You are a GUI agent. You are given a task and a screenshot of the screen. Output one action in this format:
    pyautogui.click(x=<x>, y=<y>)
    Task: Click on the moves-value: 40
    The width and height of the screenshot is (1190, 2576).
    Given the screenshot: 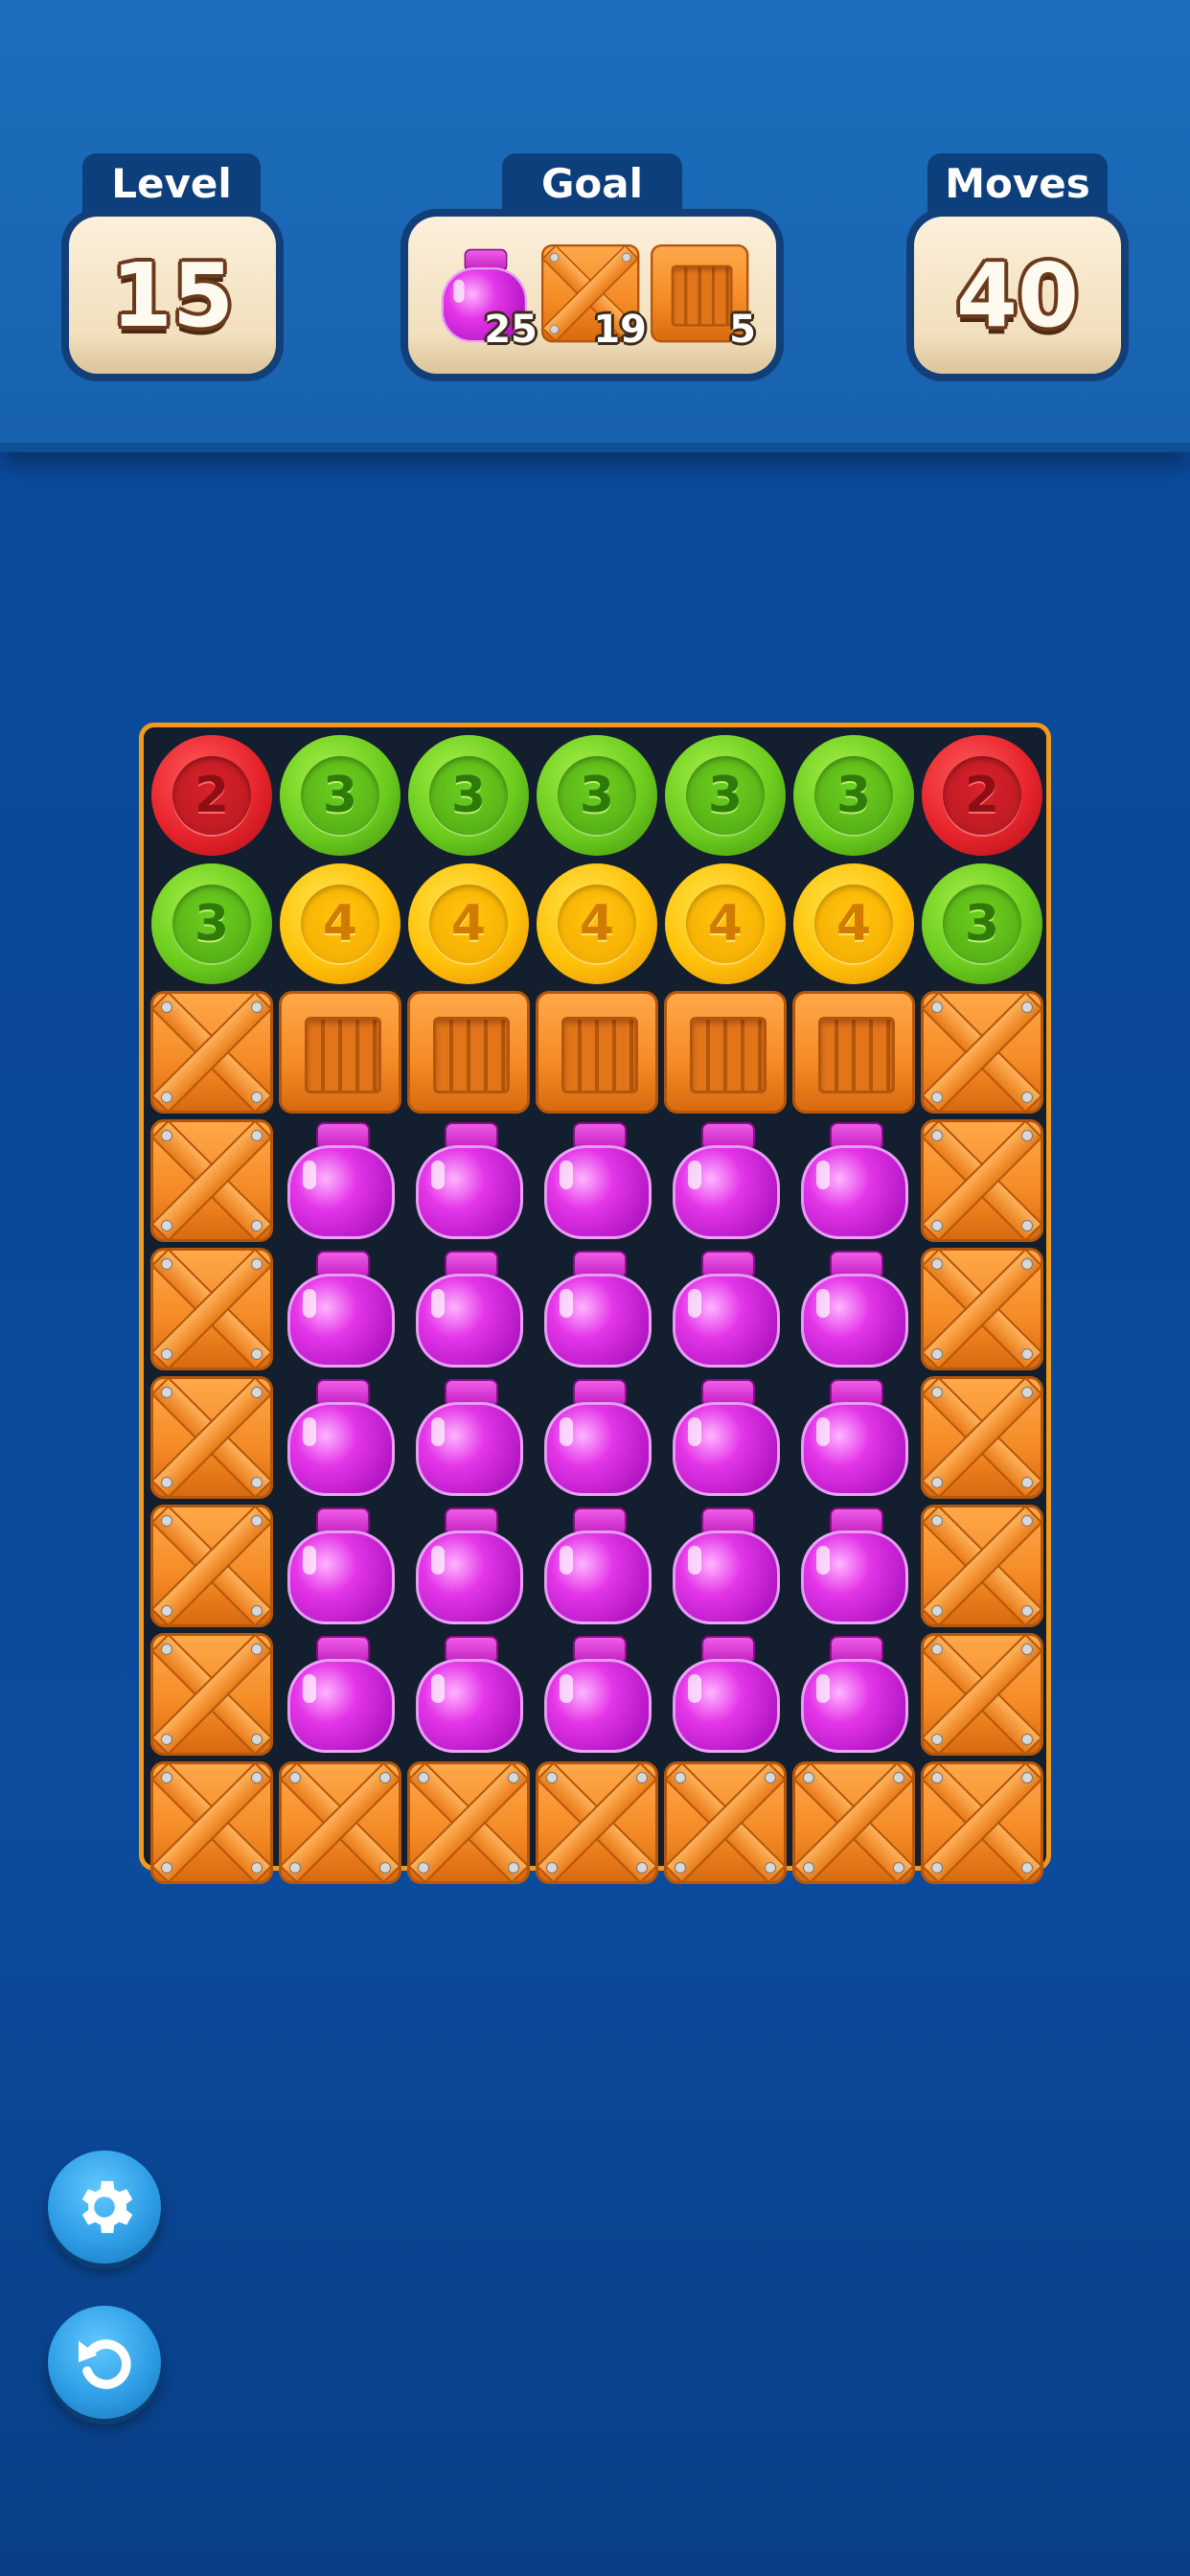 What is the action you would take?
    pyautogui.click(x=1017, y=295)
    